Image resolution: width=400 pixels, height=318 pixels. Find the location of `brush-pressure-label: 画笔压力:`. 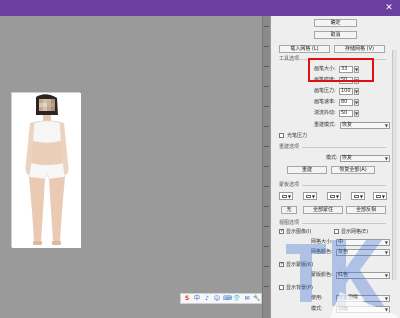

brush-pressure-label: 画笔压力: is located at coordinates (325, 91).